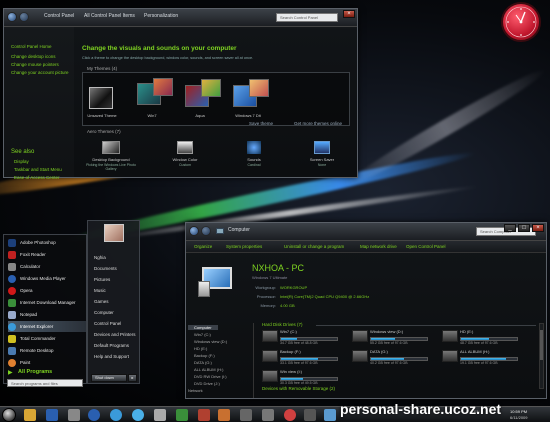 This screenshot has width=550, height=422. What do you see at coordinates (40, 72) in the screenshot?
I see `sidebar-link: Change your account picture` at bounding box center [40, 72].